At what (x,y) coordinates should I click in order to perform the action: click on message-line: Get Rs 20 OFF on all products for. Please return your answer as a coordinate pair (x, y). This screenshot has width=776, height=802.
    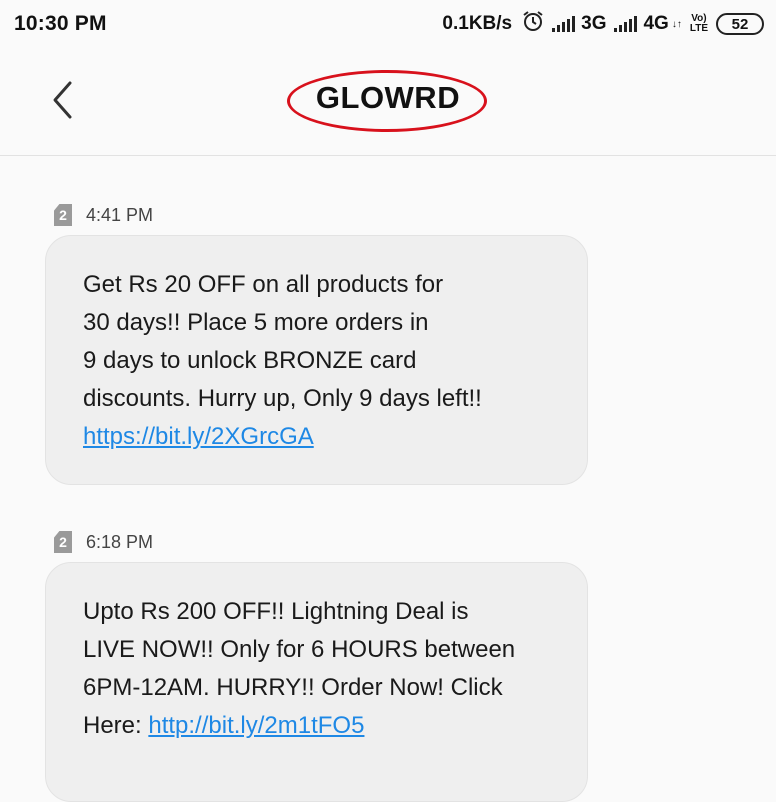
    Looking at the image, I should click on (263, 284).